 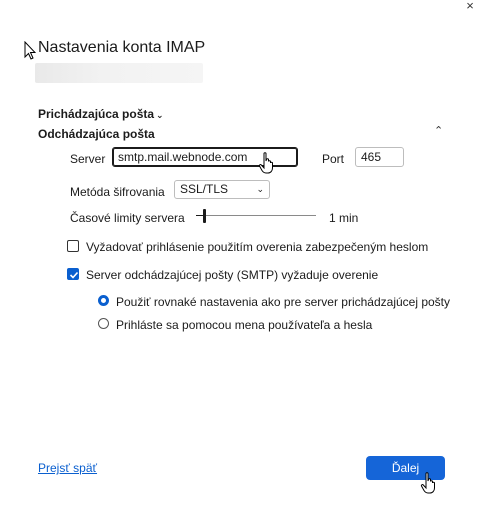 I want to click on section-outgoing-label: Odchádzajúca pošta, so click(x=96, y=134).